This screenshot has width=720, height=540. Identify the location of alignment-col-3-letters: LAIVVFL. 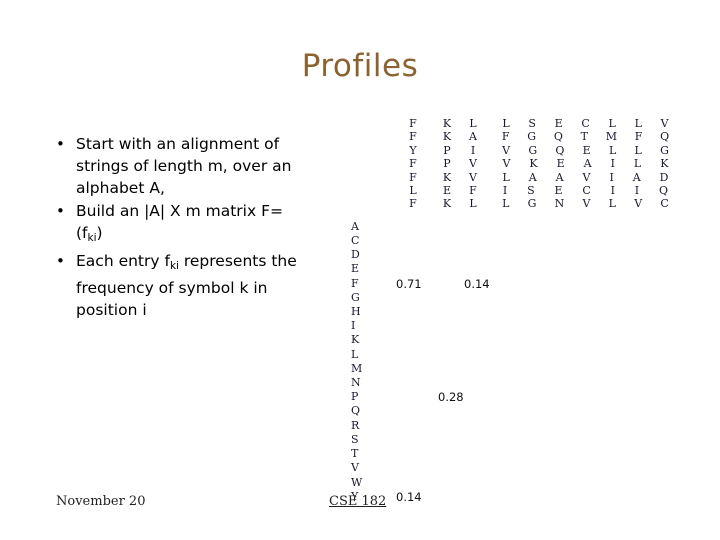
(473, 164).